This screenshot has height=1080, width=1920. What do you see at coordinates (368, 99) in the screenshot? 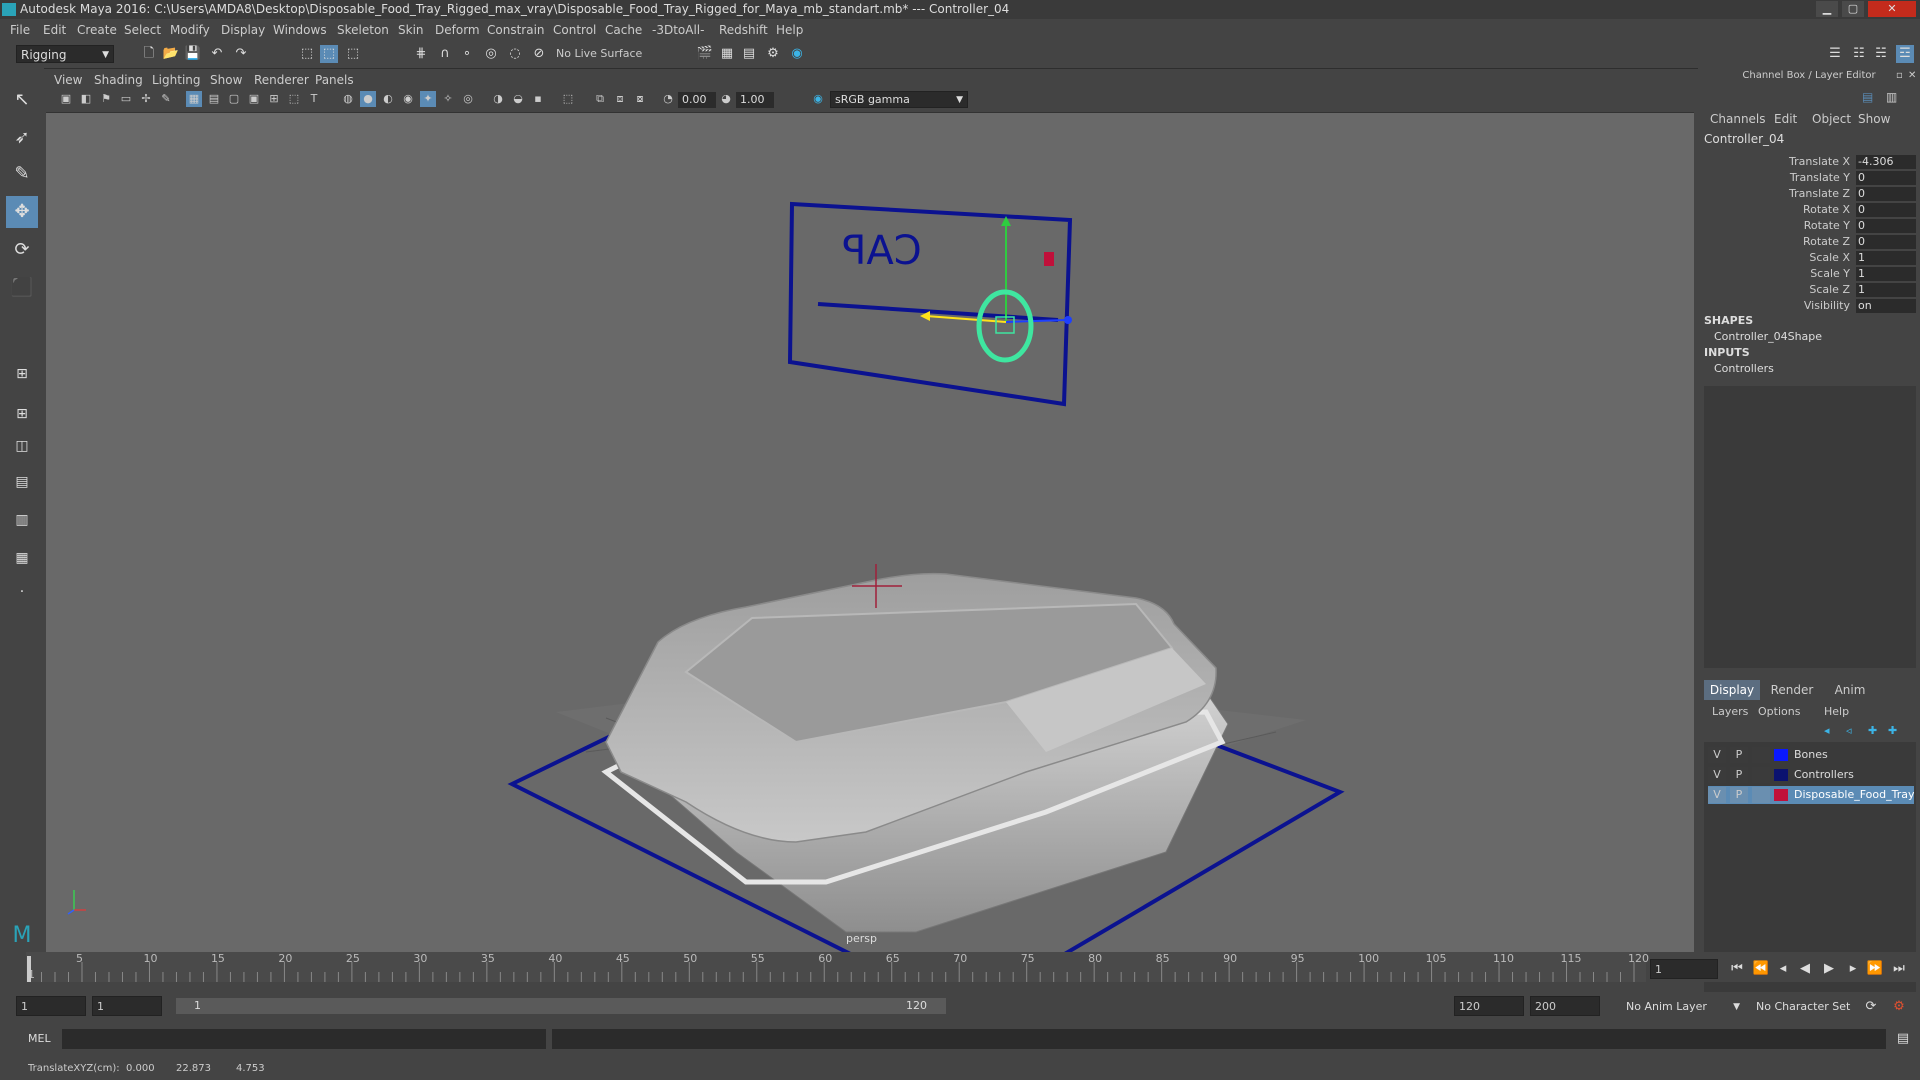
I see `smooth-shade-icon: ●` at bounding box center [368, 99].